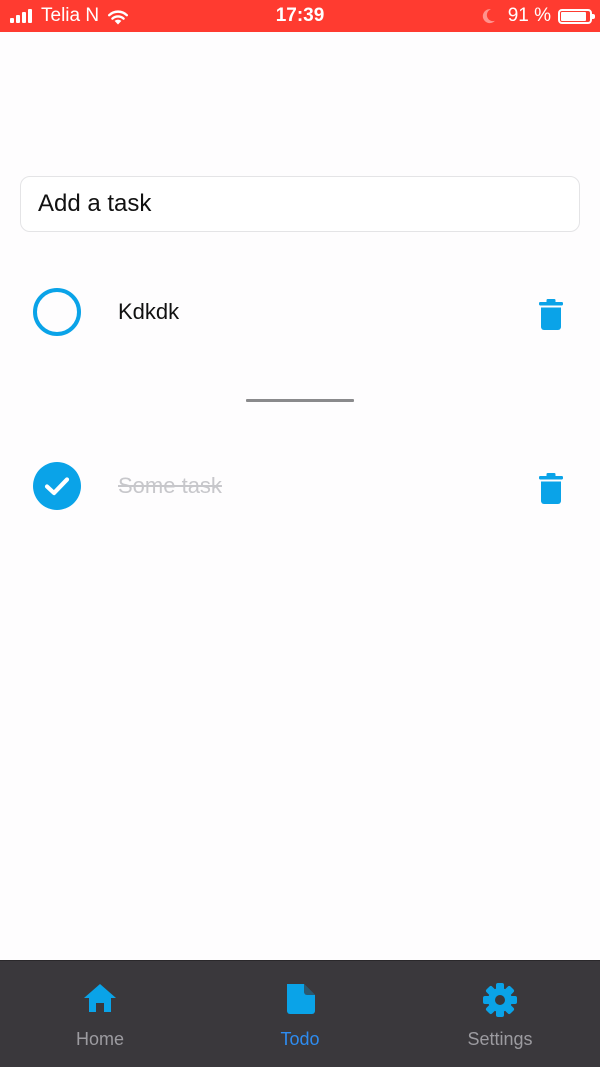 The width and height of the screenshot is (600, 1067). What do you see at coordinates (500, 1039) in the screenshot?
I see `tab-settings-label: Settings` at bounding box center [500, 1039].